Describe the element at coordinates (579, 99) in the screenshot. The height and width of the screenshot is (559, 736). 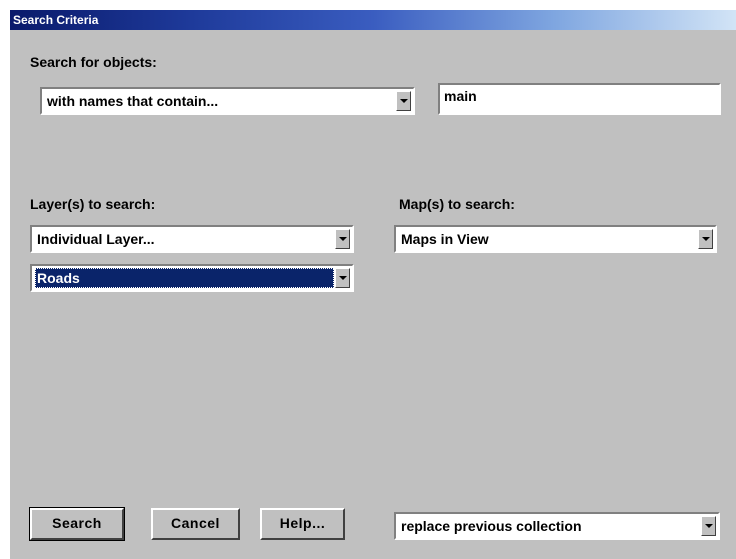
I see `search-query-input: main` at that location.